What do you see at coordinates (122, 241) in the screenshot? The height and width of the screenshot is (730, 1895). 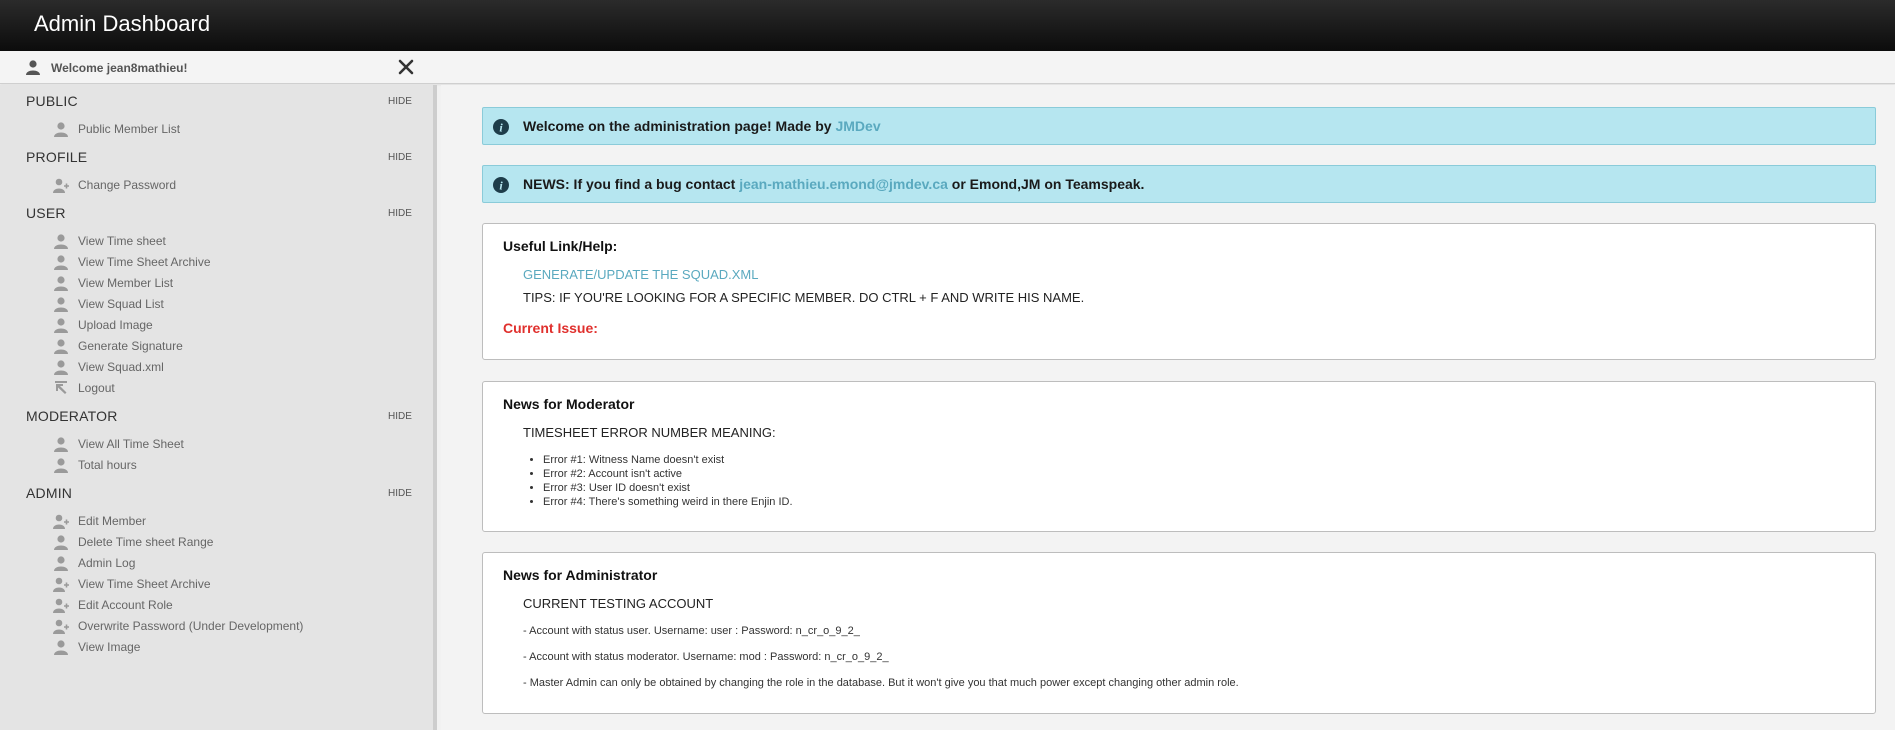 I see `sidebar-item-label: View Time sheet` at bounding box center [122, 241].